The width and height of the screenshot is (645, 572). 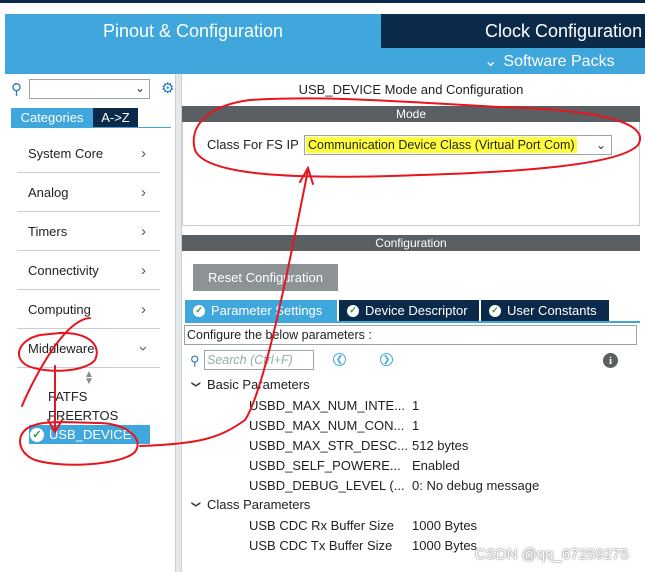 What do you see at coordinates (88, 232) in the screenshot?
I see `category-timers: Timers ›` at bounding box center [88, 232].